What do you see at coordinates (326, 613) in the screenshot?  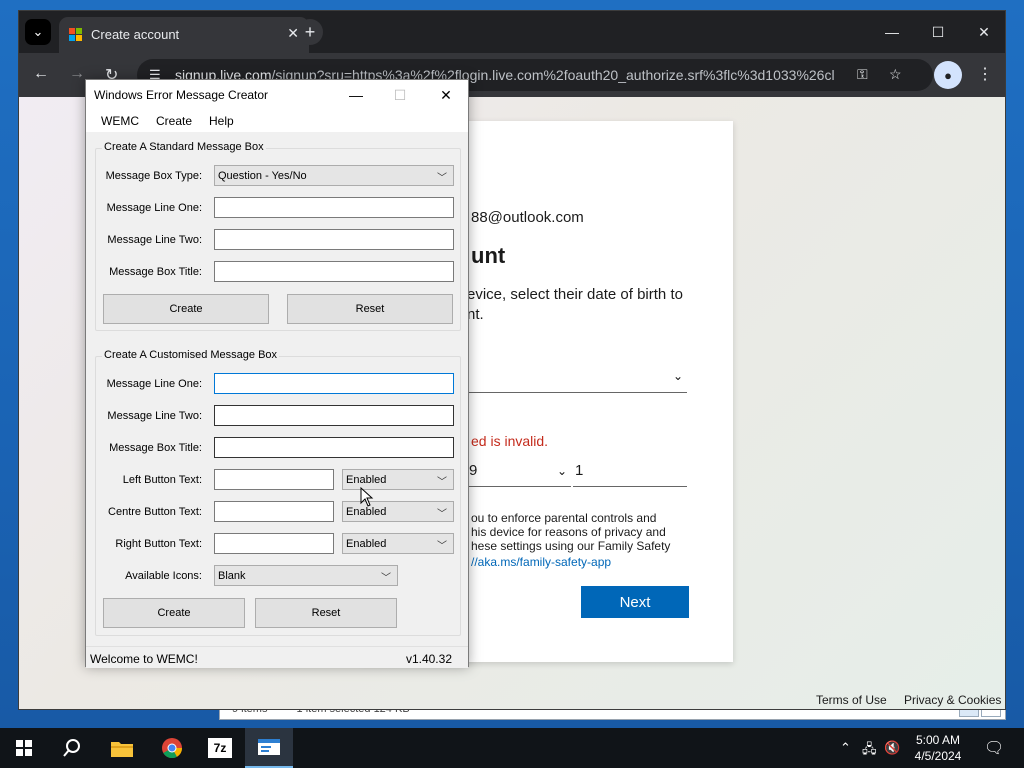 I see `cust-reset-button: Reset` at bounding box center [326, 613].